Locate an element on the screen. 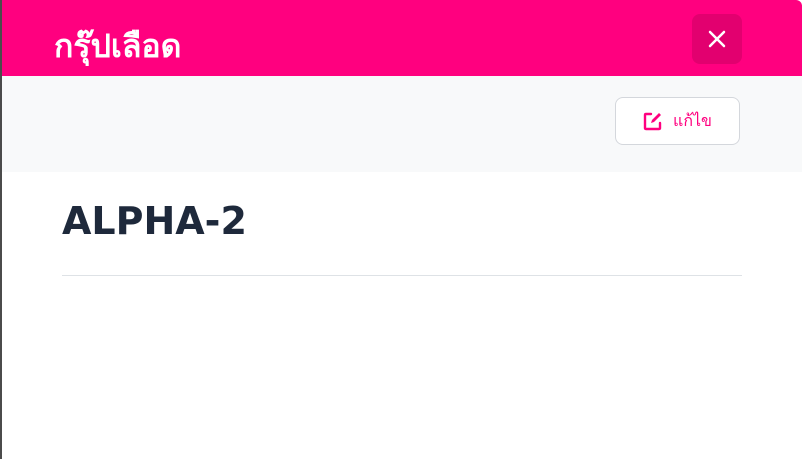 The image size is (802, 459). edit-icon is located at coordinates (652, 121).